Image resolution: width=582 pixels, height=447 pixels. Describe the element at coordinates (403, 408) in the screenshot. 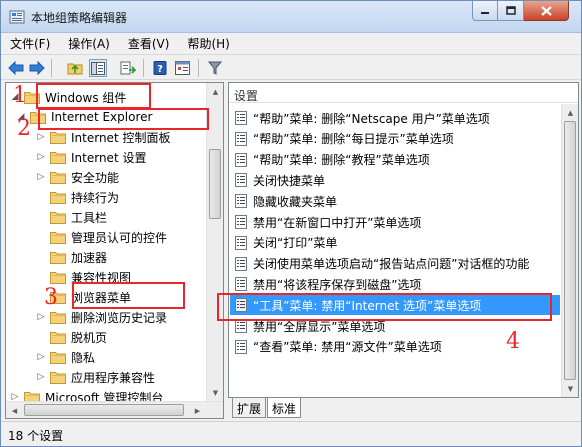

I see `view-tabs: 扩展 标准` at that location.